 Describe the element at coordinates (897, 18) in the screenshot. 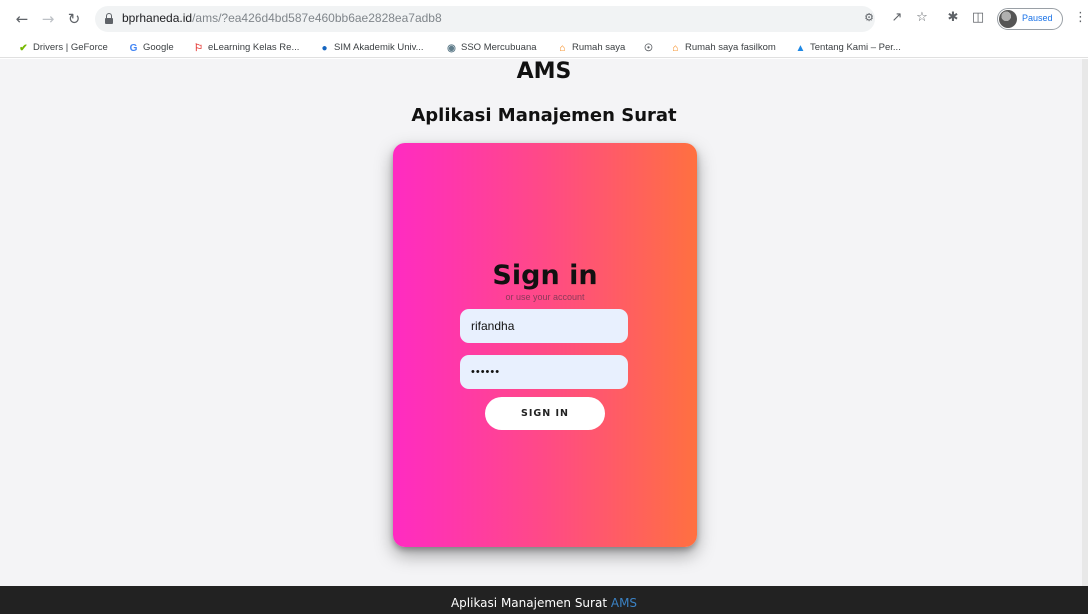

I see `share-icon: ↗` at that location.